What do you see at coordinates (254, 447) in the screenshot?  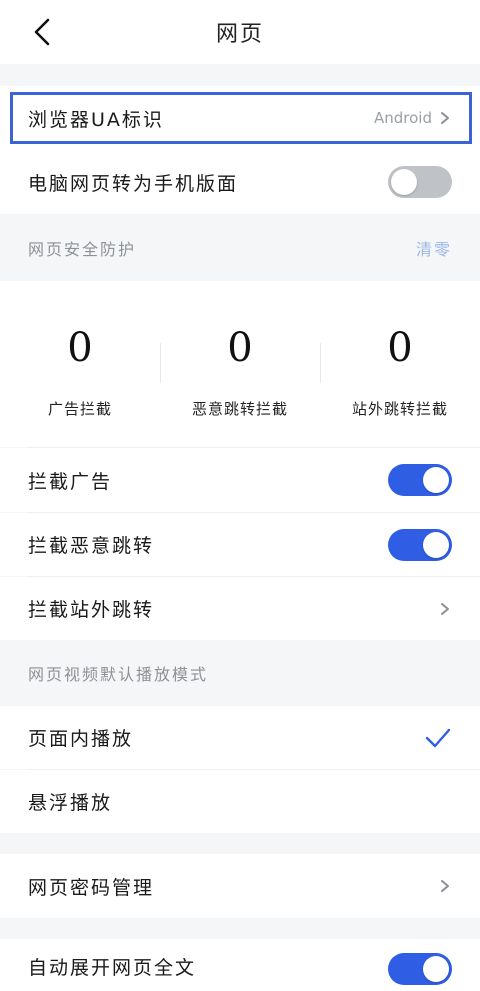 I see `divider` at bounding box center [254, 447].